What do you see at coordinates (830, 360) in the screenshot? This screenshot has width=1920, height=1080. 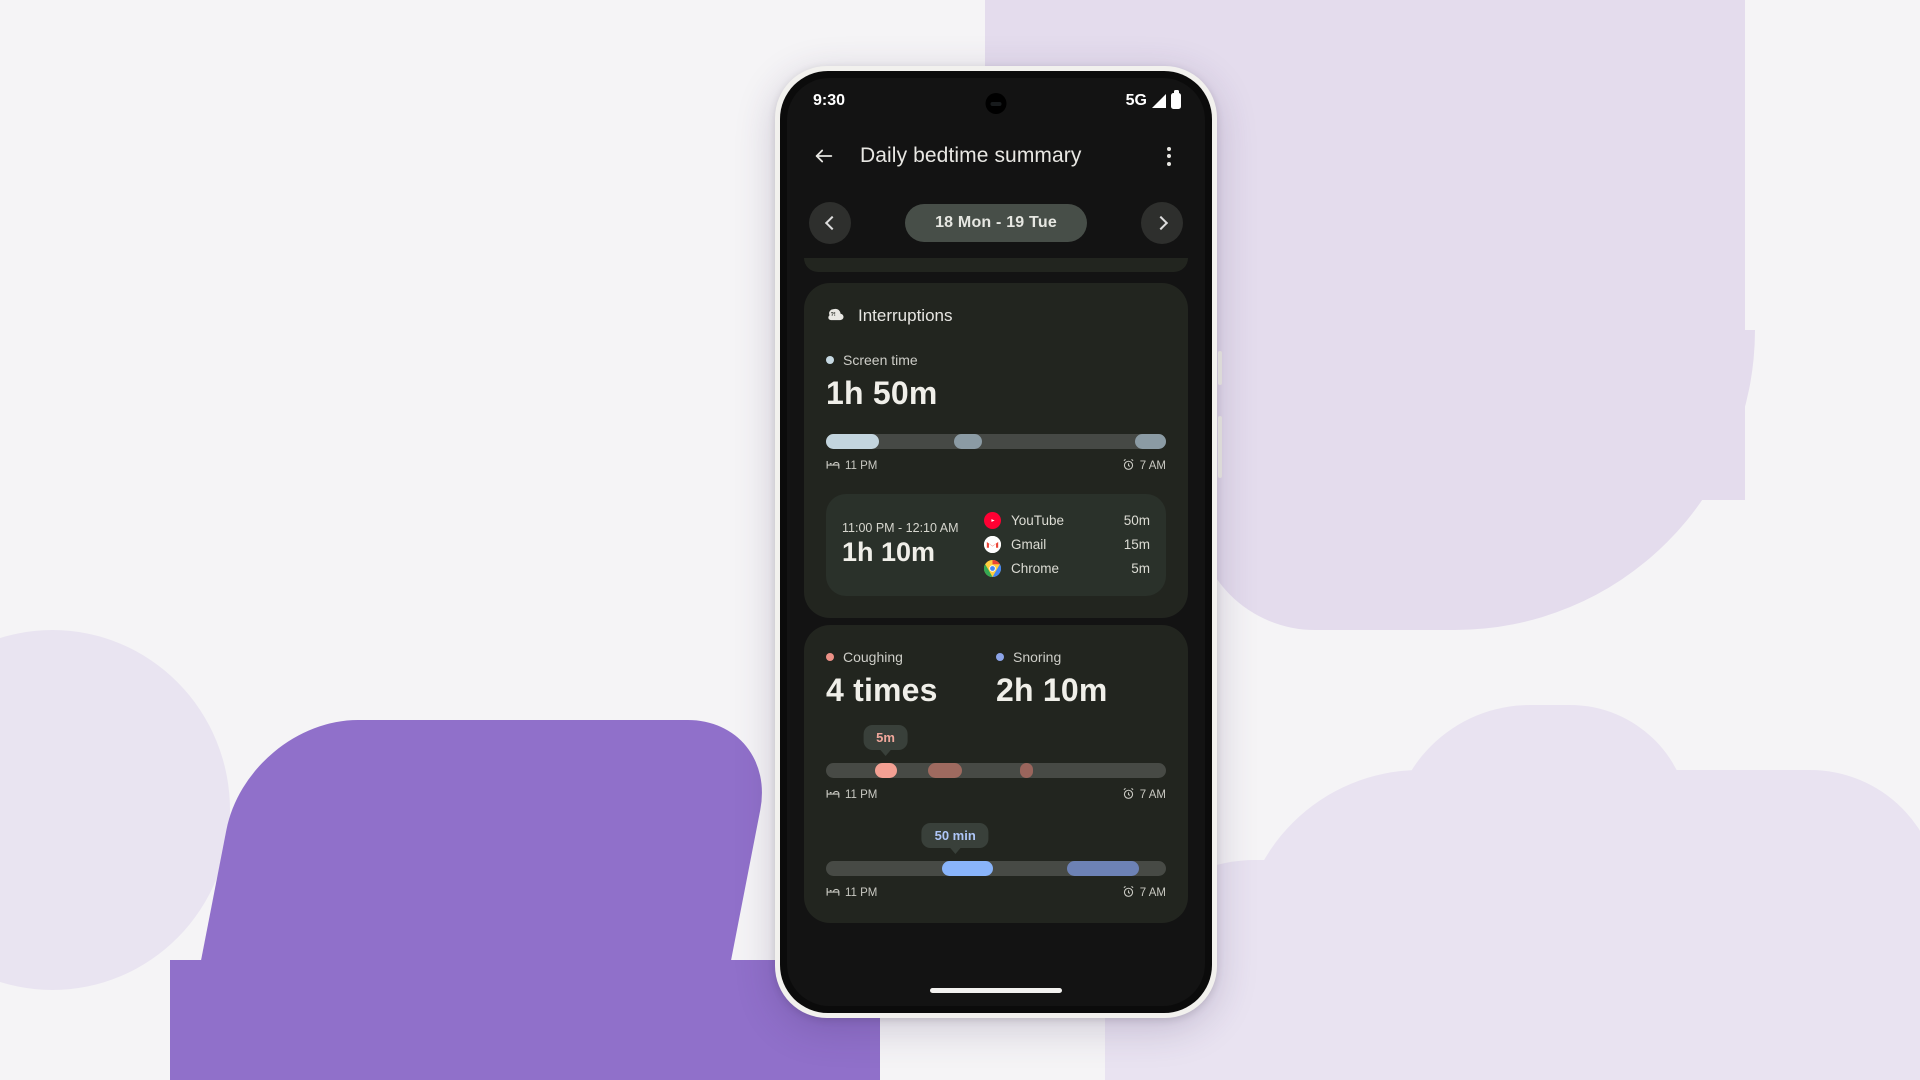 I see `screen-time-dot-icon` at bounding box center [830, 360].